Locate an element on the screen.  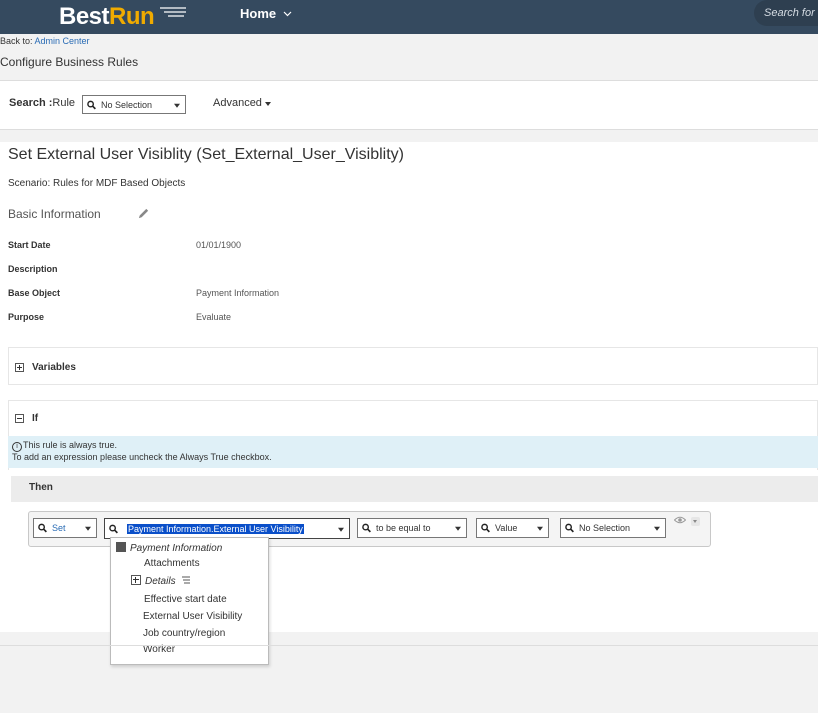
info-icon: i is located at coordinates (17, 447).